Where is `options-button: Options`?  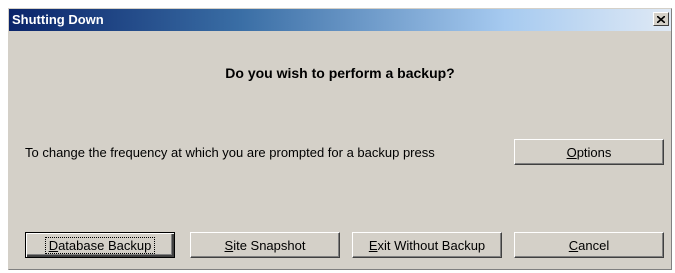 options-button: Options is located at coordinates (589, 152).